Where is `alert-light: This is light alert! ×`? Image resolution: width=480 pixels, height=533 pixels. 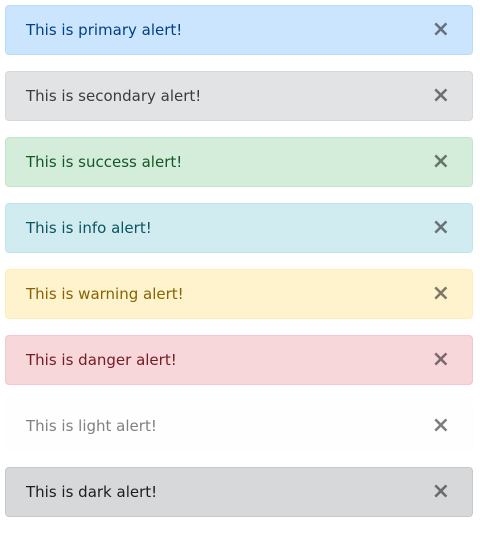
alert-light: This is light alert! × is located at coordinates (239, 426).